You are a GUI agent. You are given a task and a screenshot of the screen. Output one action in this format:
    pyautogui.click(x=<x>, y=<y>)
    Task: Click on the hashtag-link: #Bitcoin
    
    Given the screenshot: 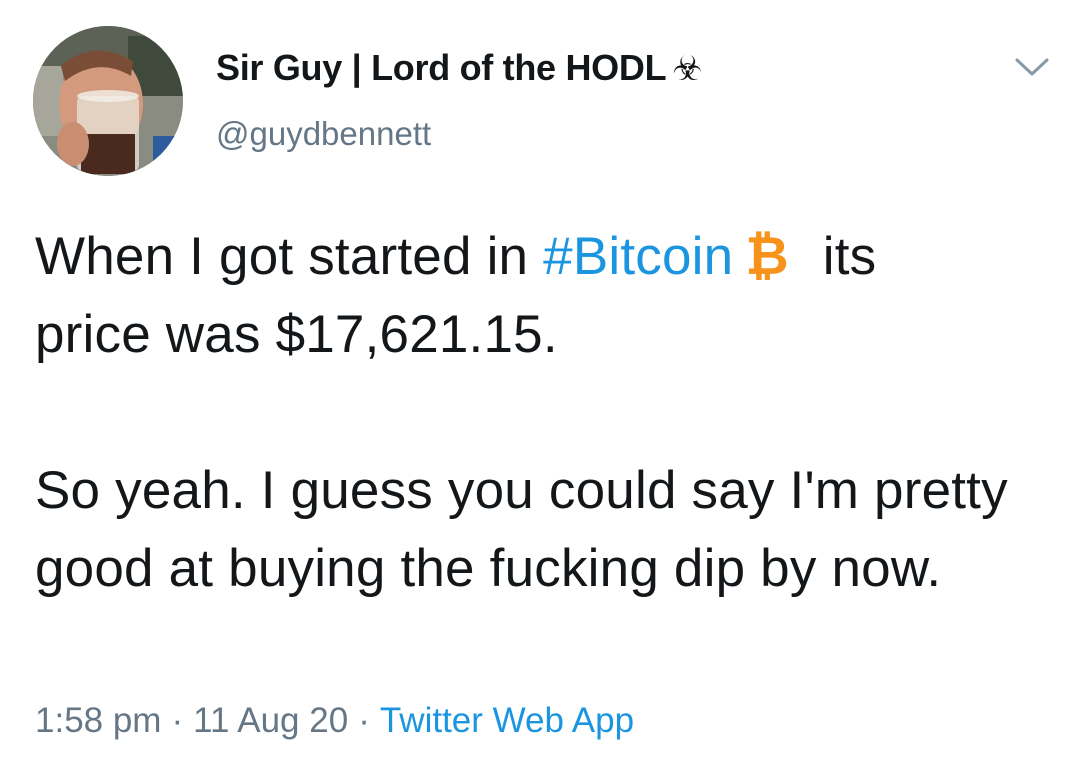 What is the action you would take?
    pyautogui.click(x=638, y=256)
    